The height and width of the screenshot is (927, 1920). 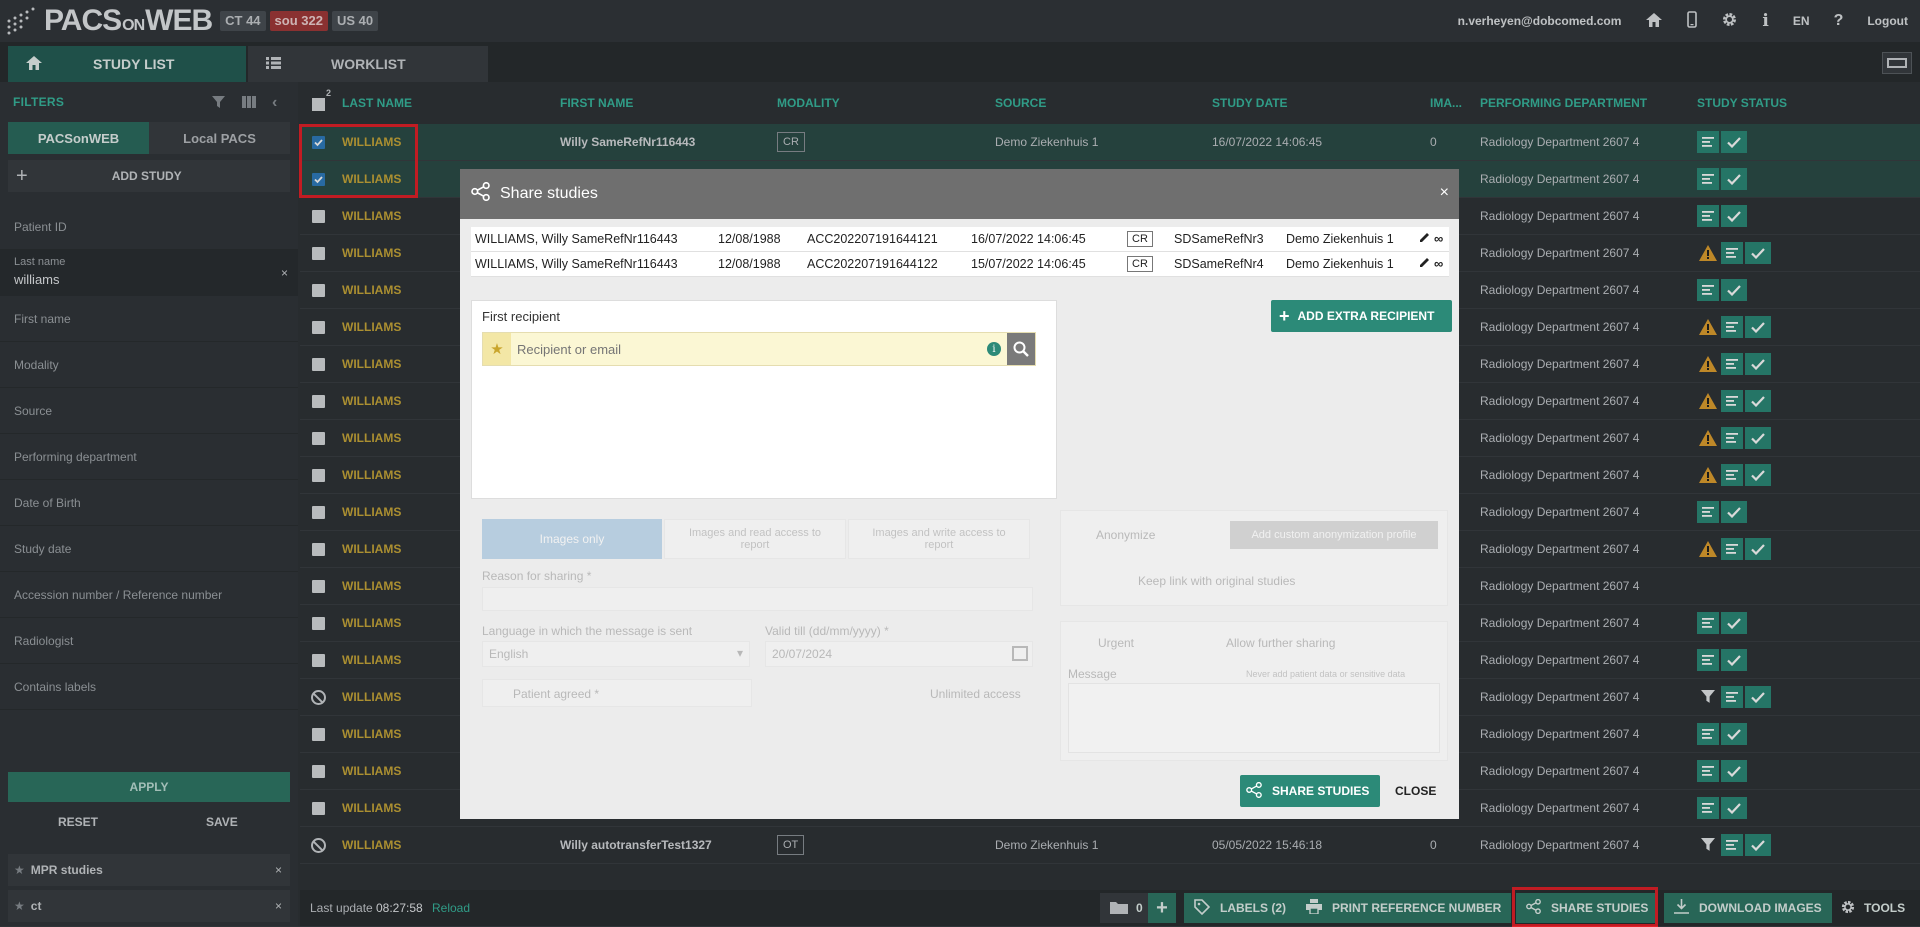 I want to click on language-select: English ▾, so click(x=616, y=654).